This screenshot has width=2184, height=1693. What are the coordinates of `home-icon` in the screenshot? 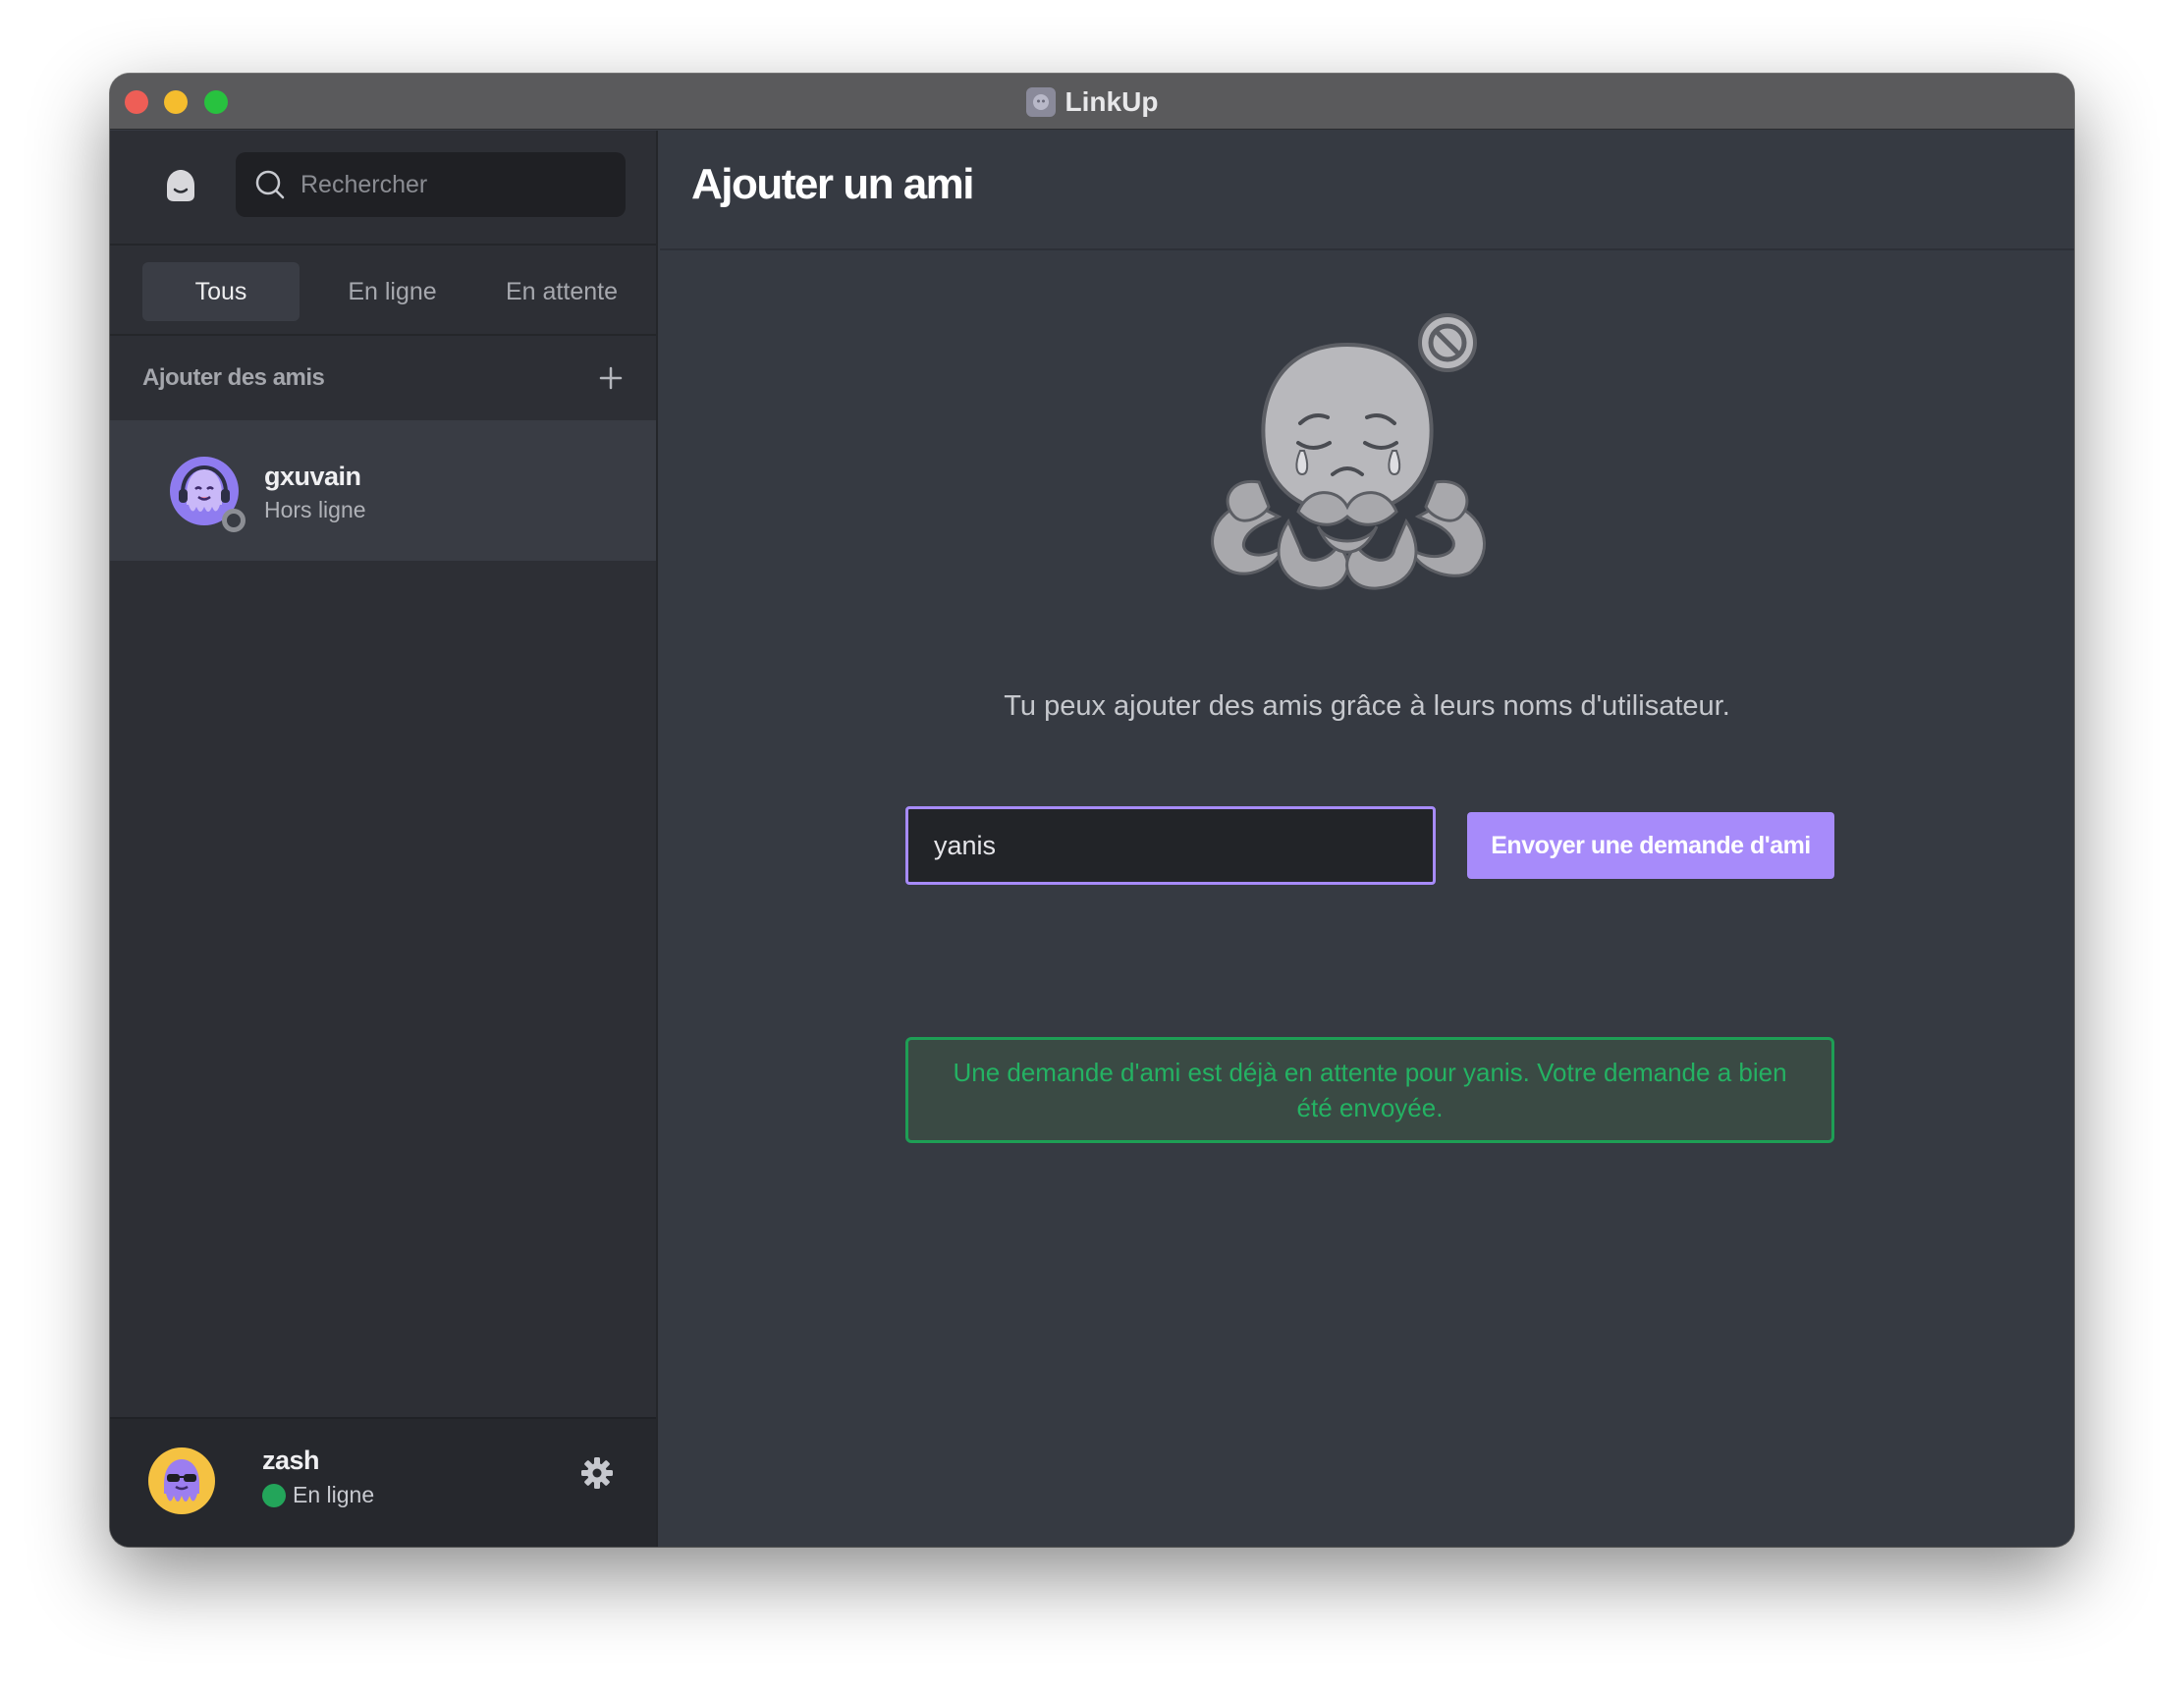 It's located at (180, 185).